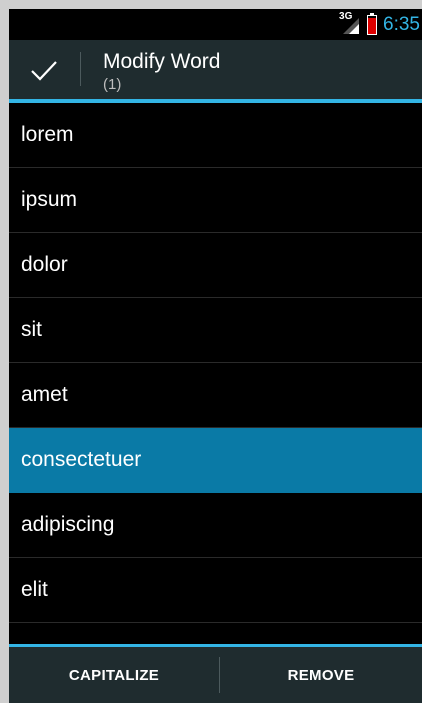 The width and height of the screenshot is (422, 703). What do you see at coordinates (215, 590) in the screenshot?
I see `list-item: elit` at bounding box center [215, 590].